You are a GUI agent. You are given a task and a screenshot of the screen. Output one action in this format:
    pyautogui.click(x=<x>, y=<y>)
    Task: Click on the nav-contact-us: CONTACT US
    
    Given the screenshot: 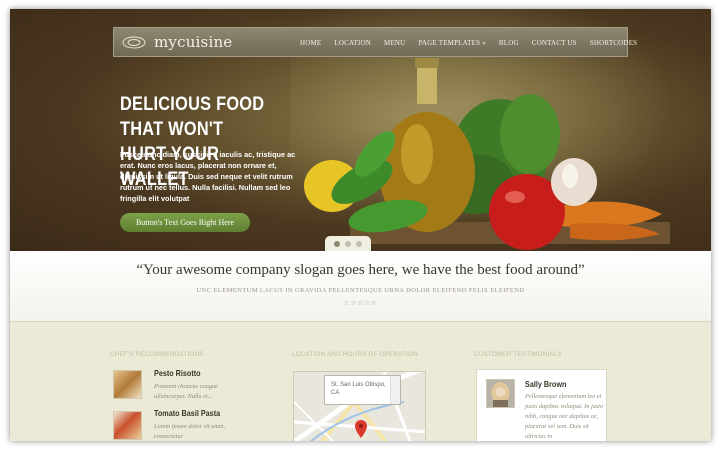 What is the action you would take?
    pyautogui.click(x=554, y=43)
    